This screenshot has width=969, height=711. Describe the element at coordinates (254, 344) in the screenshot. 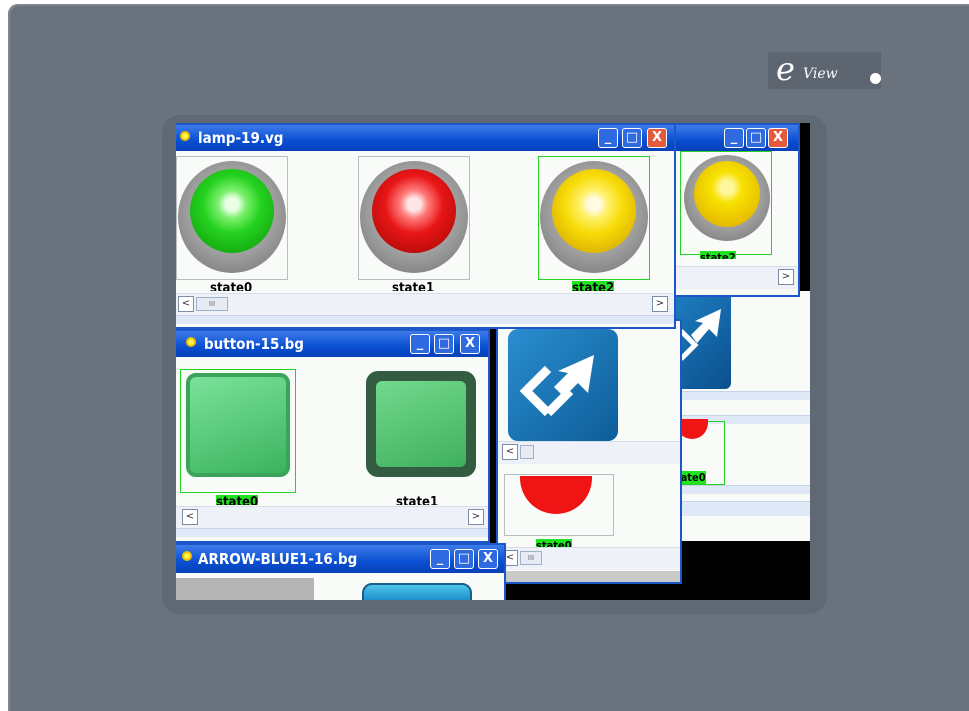

I see `window-title: button-15.bg` at that location.